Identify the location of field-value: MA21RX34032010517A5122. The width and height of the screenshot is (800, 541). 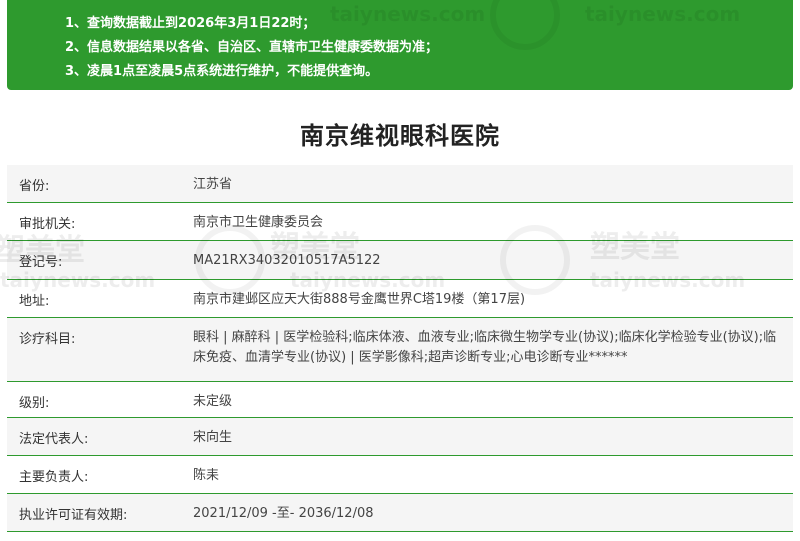
(287, 260).